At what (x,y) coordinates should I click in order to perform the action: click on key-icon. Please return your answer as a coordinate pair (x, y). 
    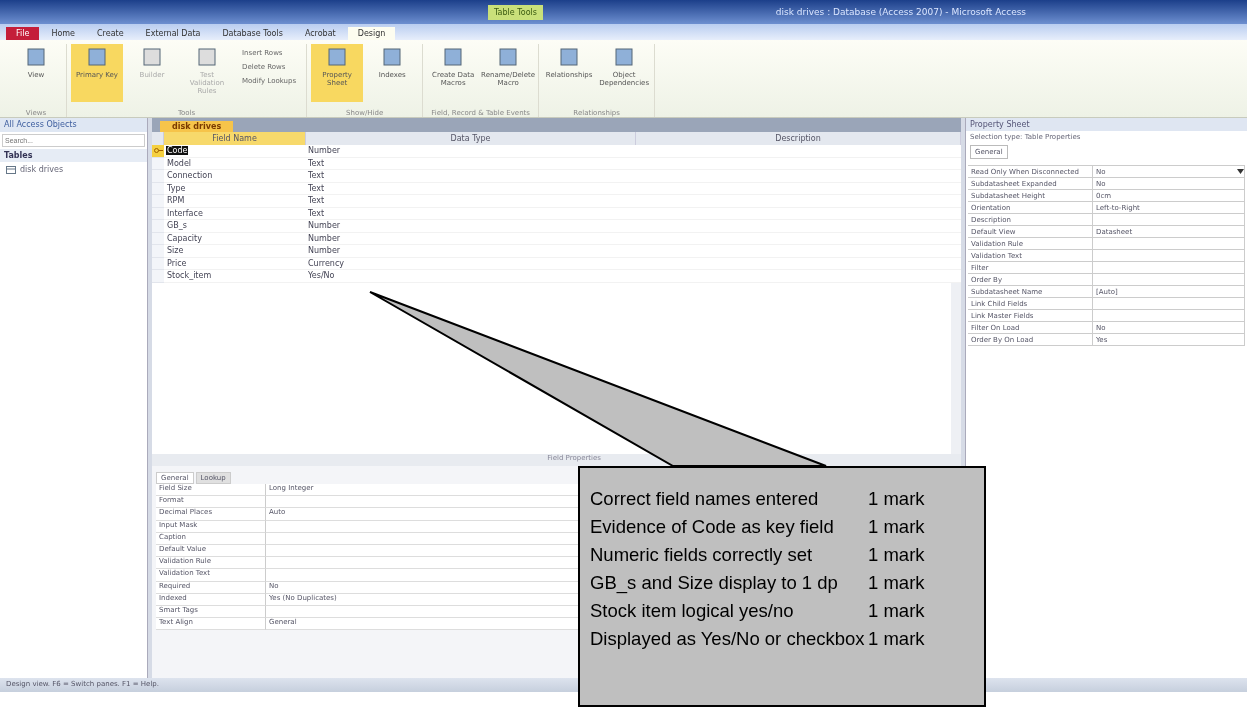
    Looking at the image, I should click on (158, 151).